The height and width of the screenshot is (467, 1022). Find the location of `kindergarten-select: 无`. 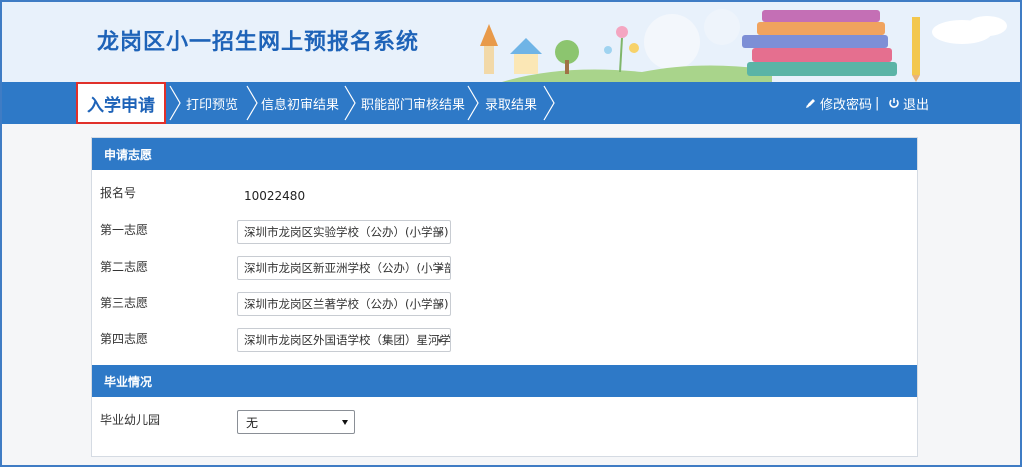

kindergarten-select: 无 is located at coordinates (296, 422).